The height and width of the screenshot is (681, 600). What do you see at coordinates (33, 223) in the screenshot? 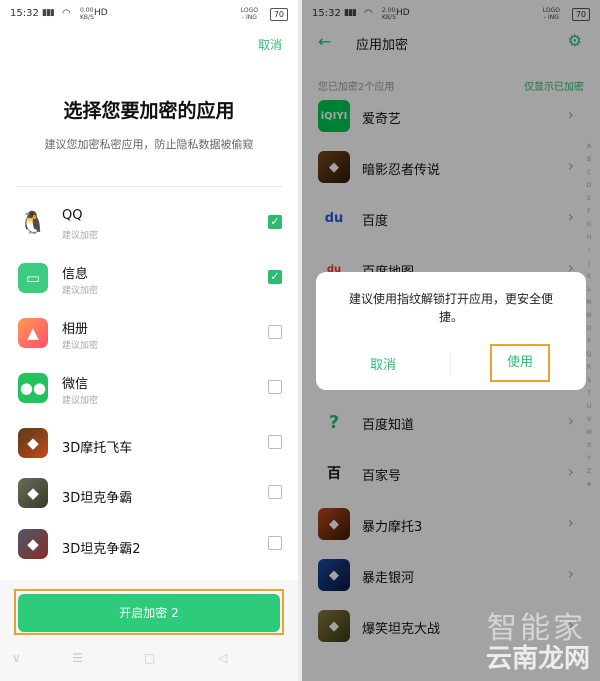
I see `qq-icon: 🐧` at bounding box center [33, 223].